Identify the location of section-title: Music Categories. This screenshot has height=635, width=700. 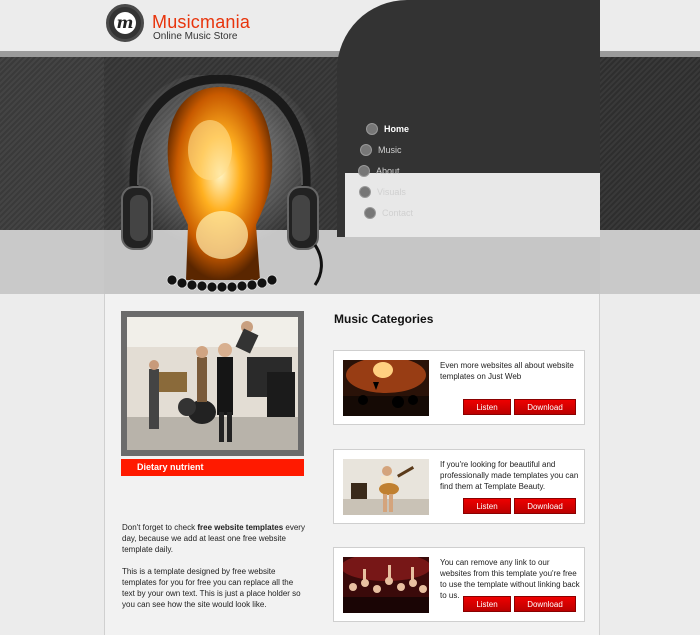
(384, 319).